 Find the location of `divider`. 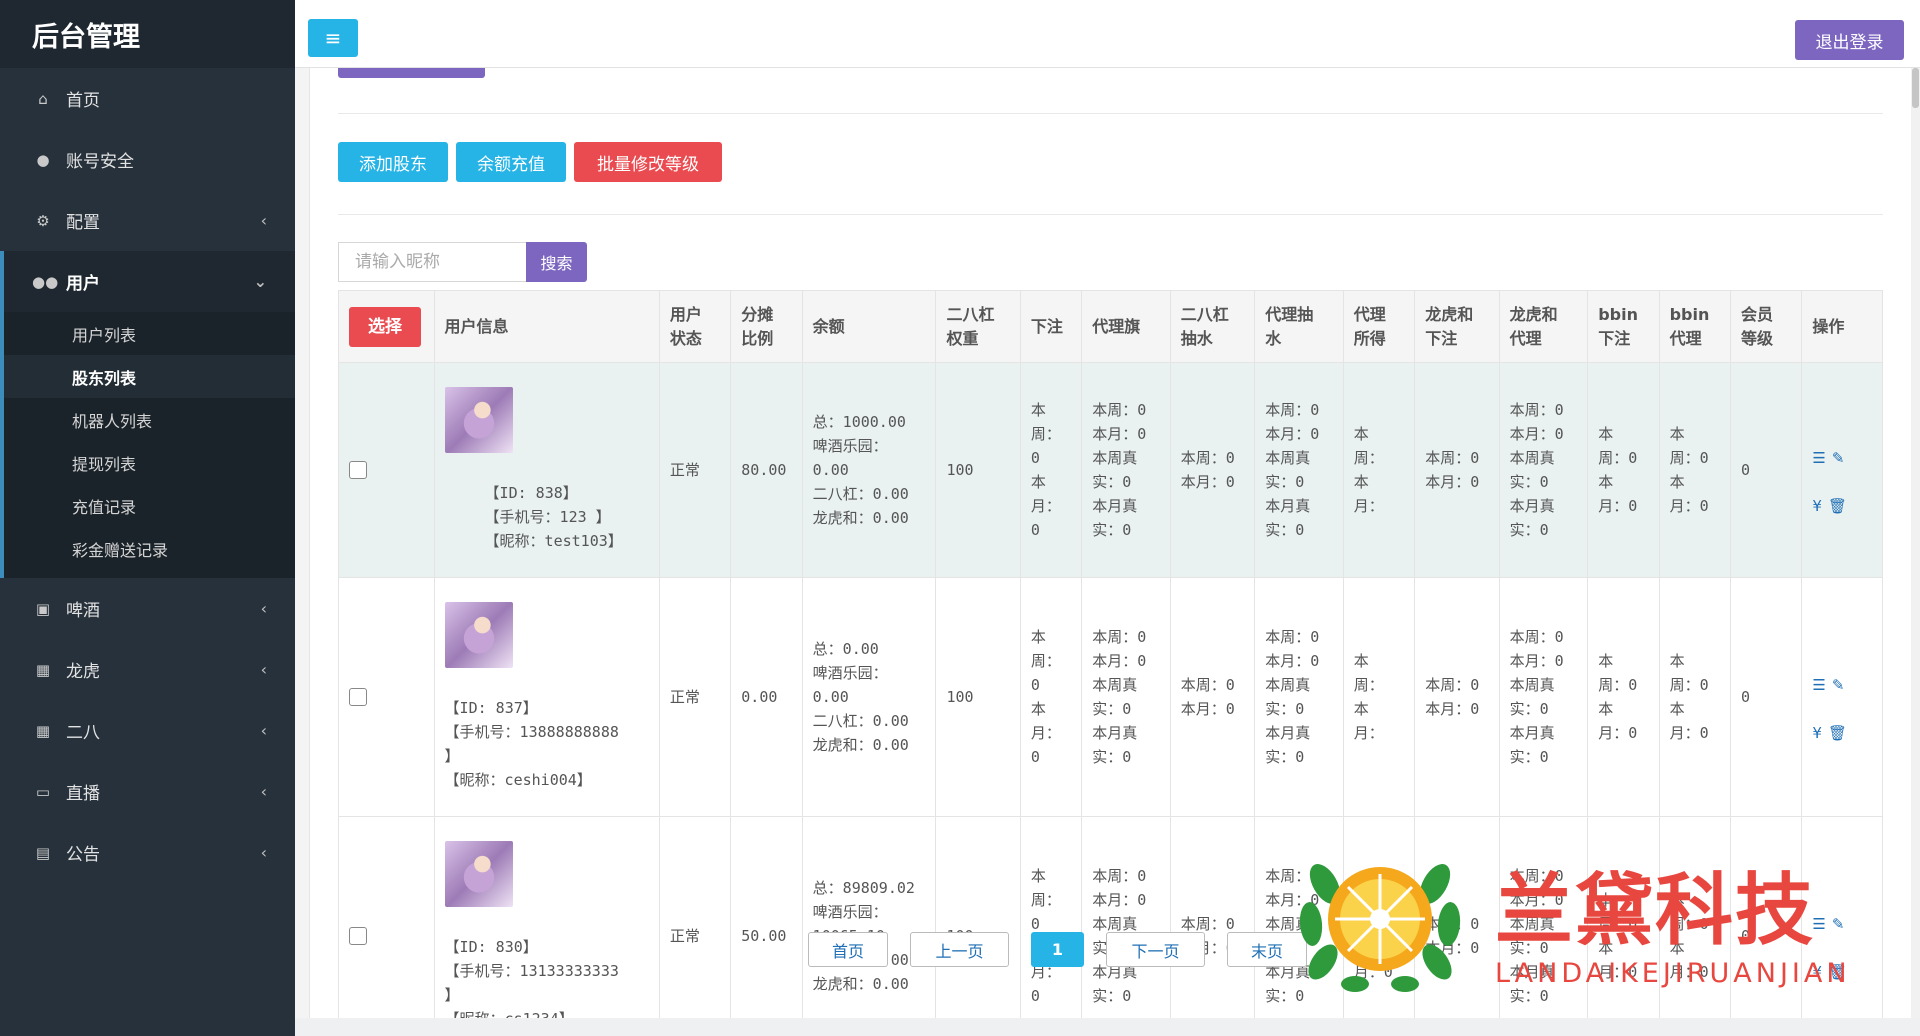

divider is located at coordinates (1110, 113).